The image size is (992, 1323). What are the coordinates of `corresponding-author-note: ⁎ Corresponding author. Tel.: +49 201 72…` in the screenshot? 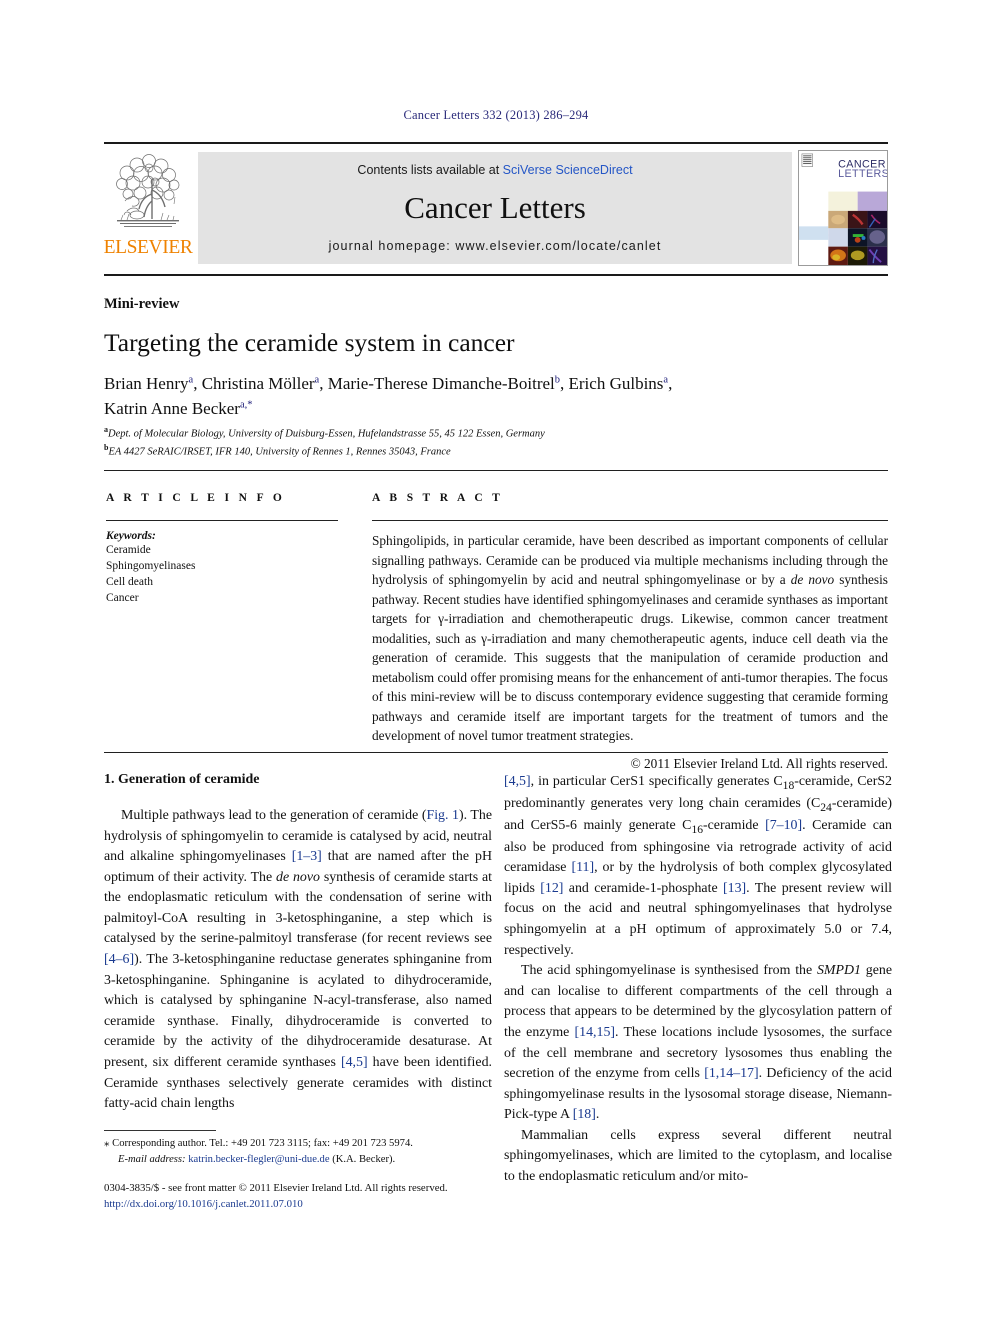 It's located at (304, 1151).